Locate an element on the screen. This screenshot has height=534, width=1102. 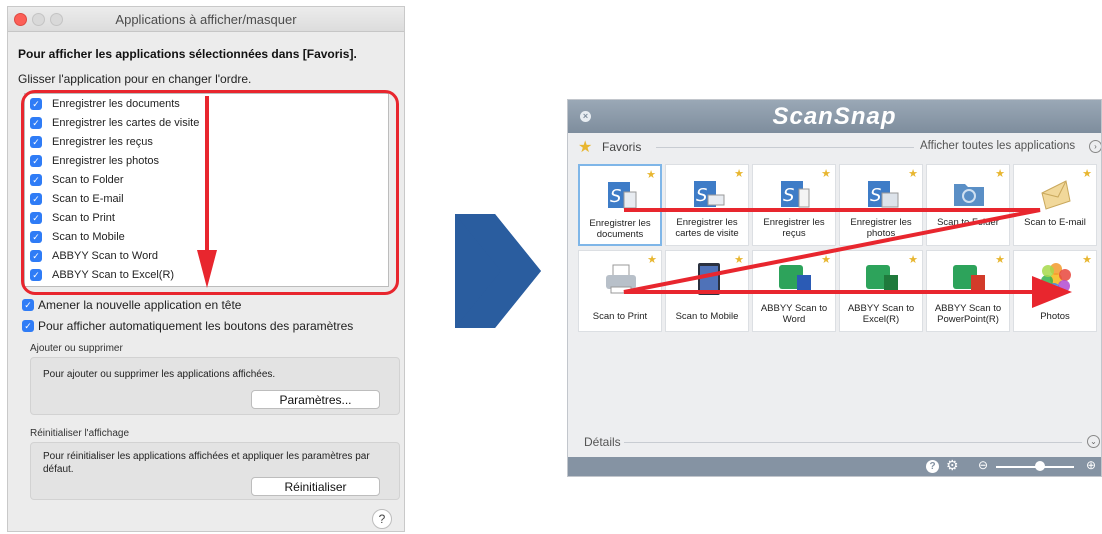
app-tile: ★ S Enregistrer les photos is located at coordinates (881, 205).